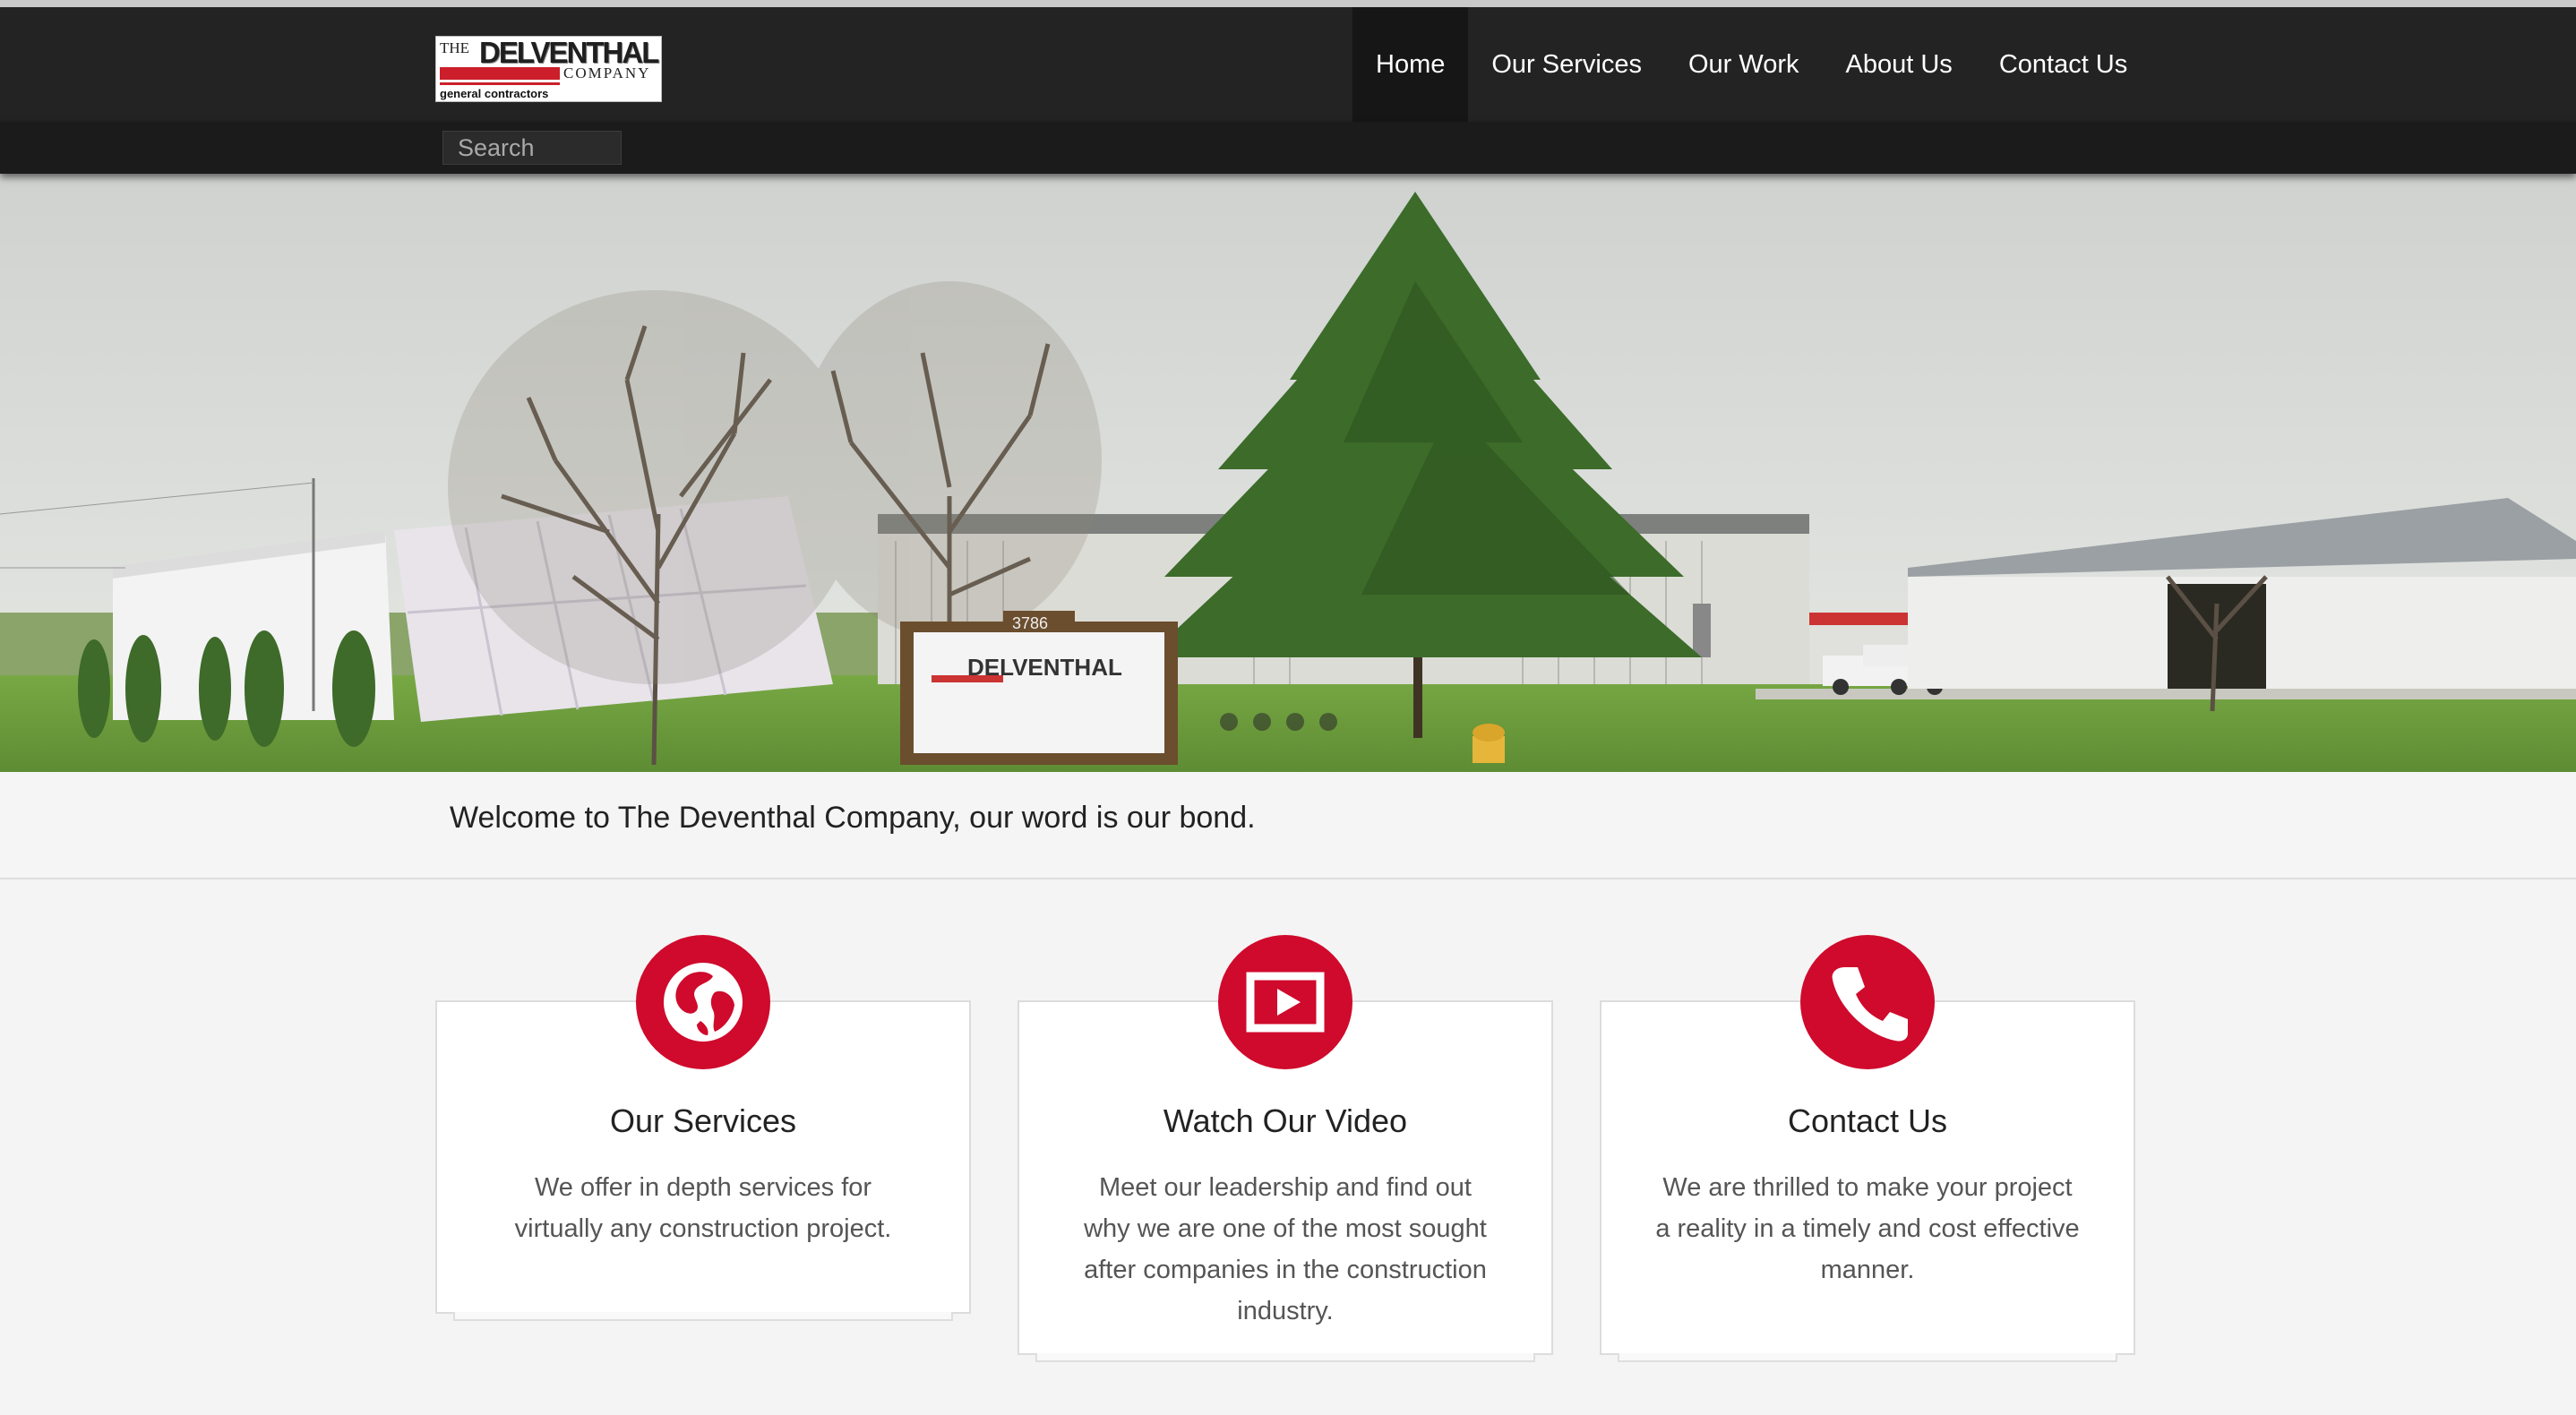 The image size is (2576, 1415). Describe the element at coordinates (1044, 667) in the screenshot. I see `sign-name-text: DELVENTHAL` at that location.